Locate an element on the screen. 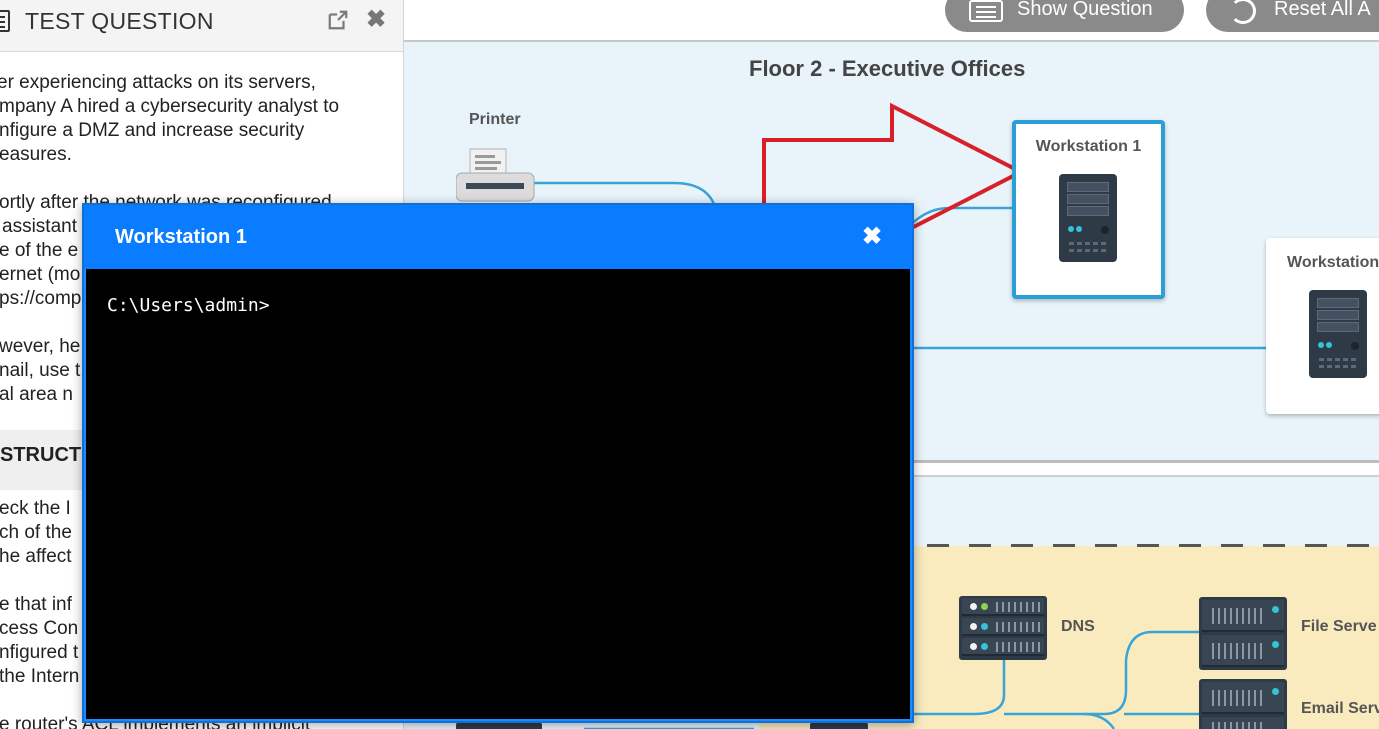  question-panel-title: TEST QUESTION is located at coordinates (119, 21).